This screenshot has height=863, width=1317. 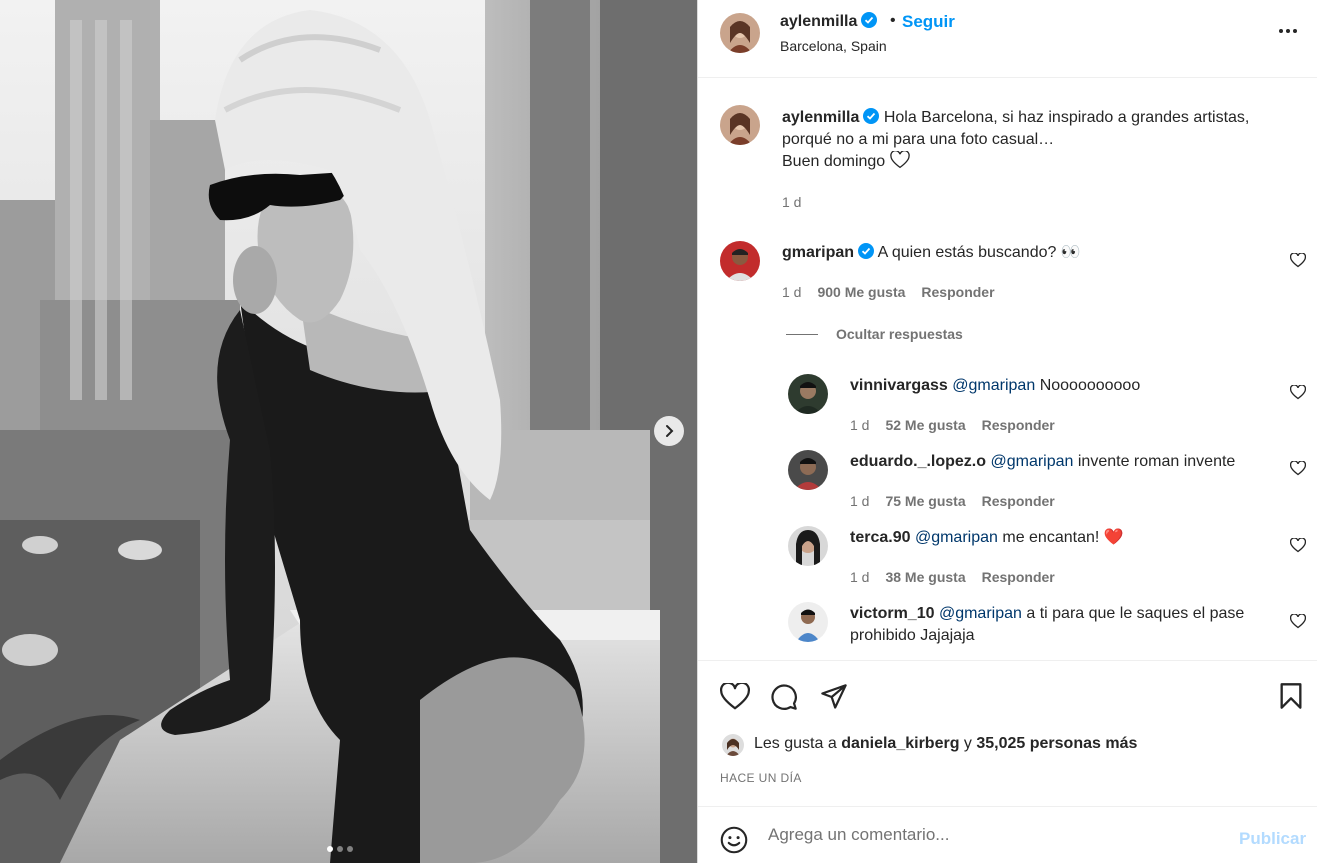 I want to click on caption-meta: 1 d, so click(x=791, y=202).